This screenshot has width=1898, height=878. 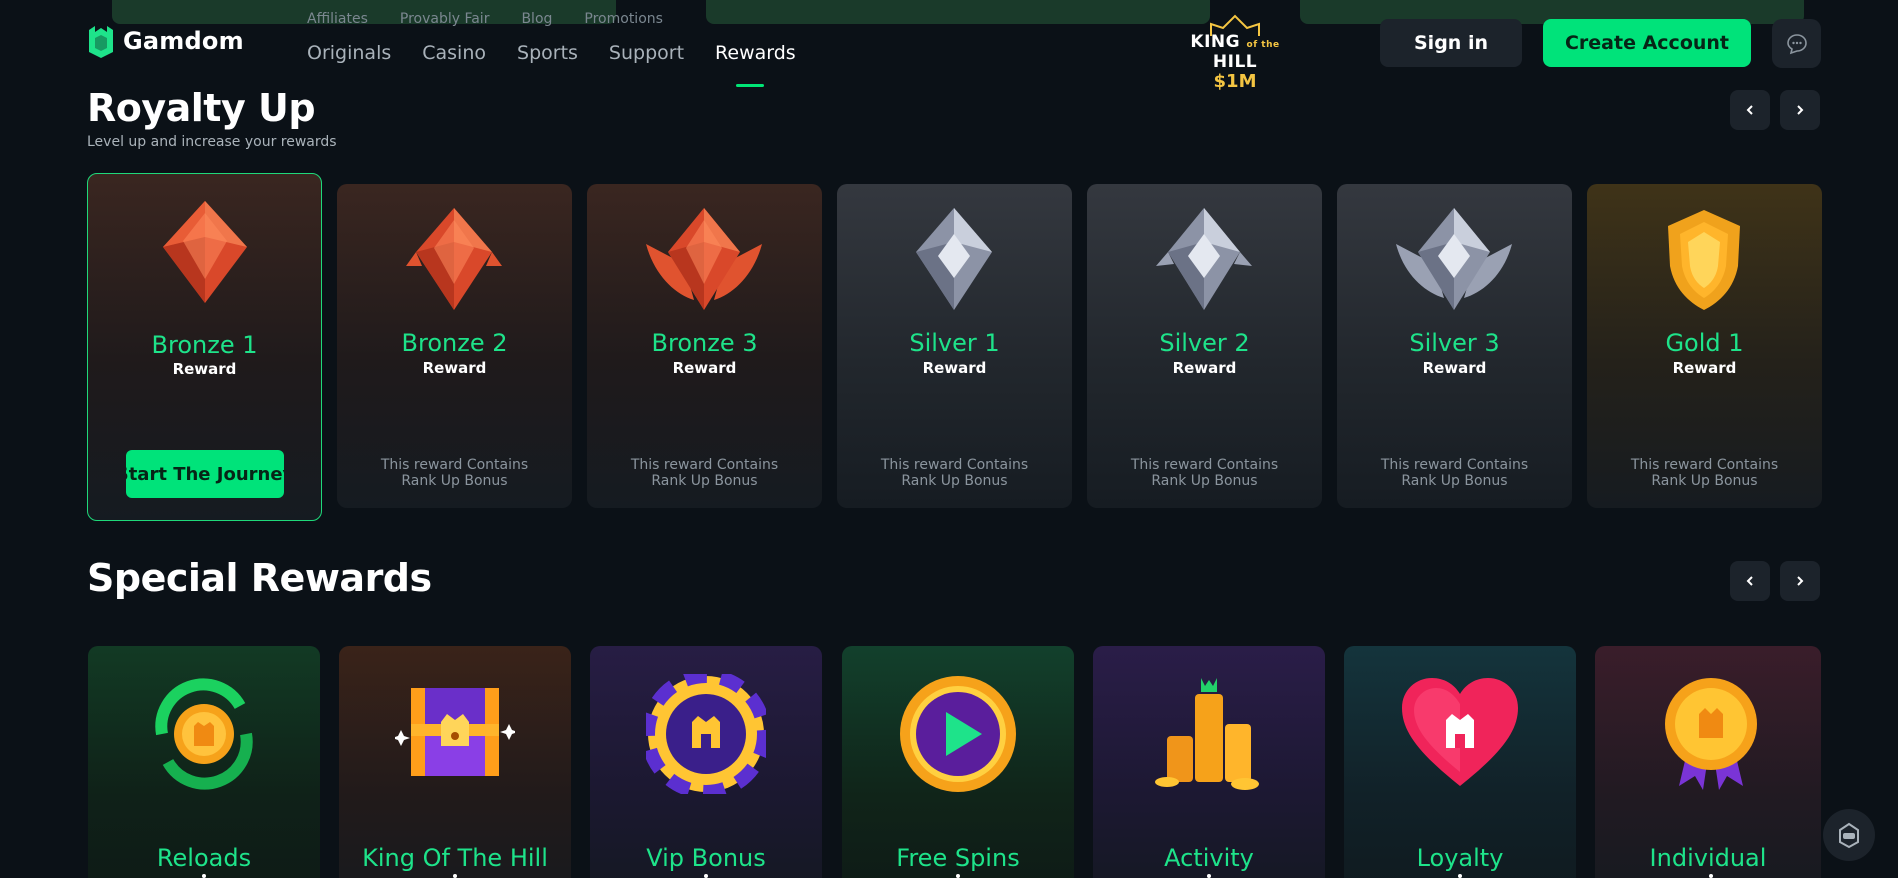 What do you see at coordinates (1454, 343) in the screenshot?
I see `rank-name: Silver 3` at bounding box center [1454, 343].